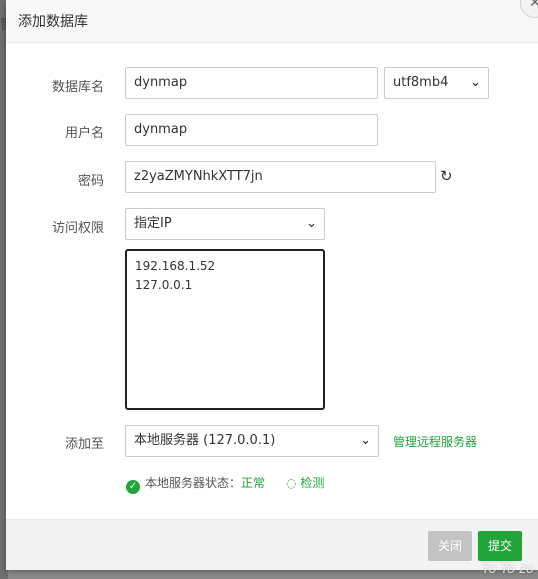 The width and height of the screenshot is (538, 579). What do you see at coordinates (153, 223) in the screenshot?
I see `access-value: 指定IP` at bounding box center [153, 223].